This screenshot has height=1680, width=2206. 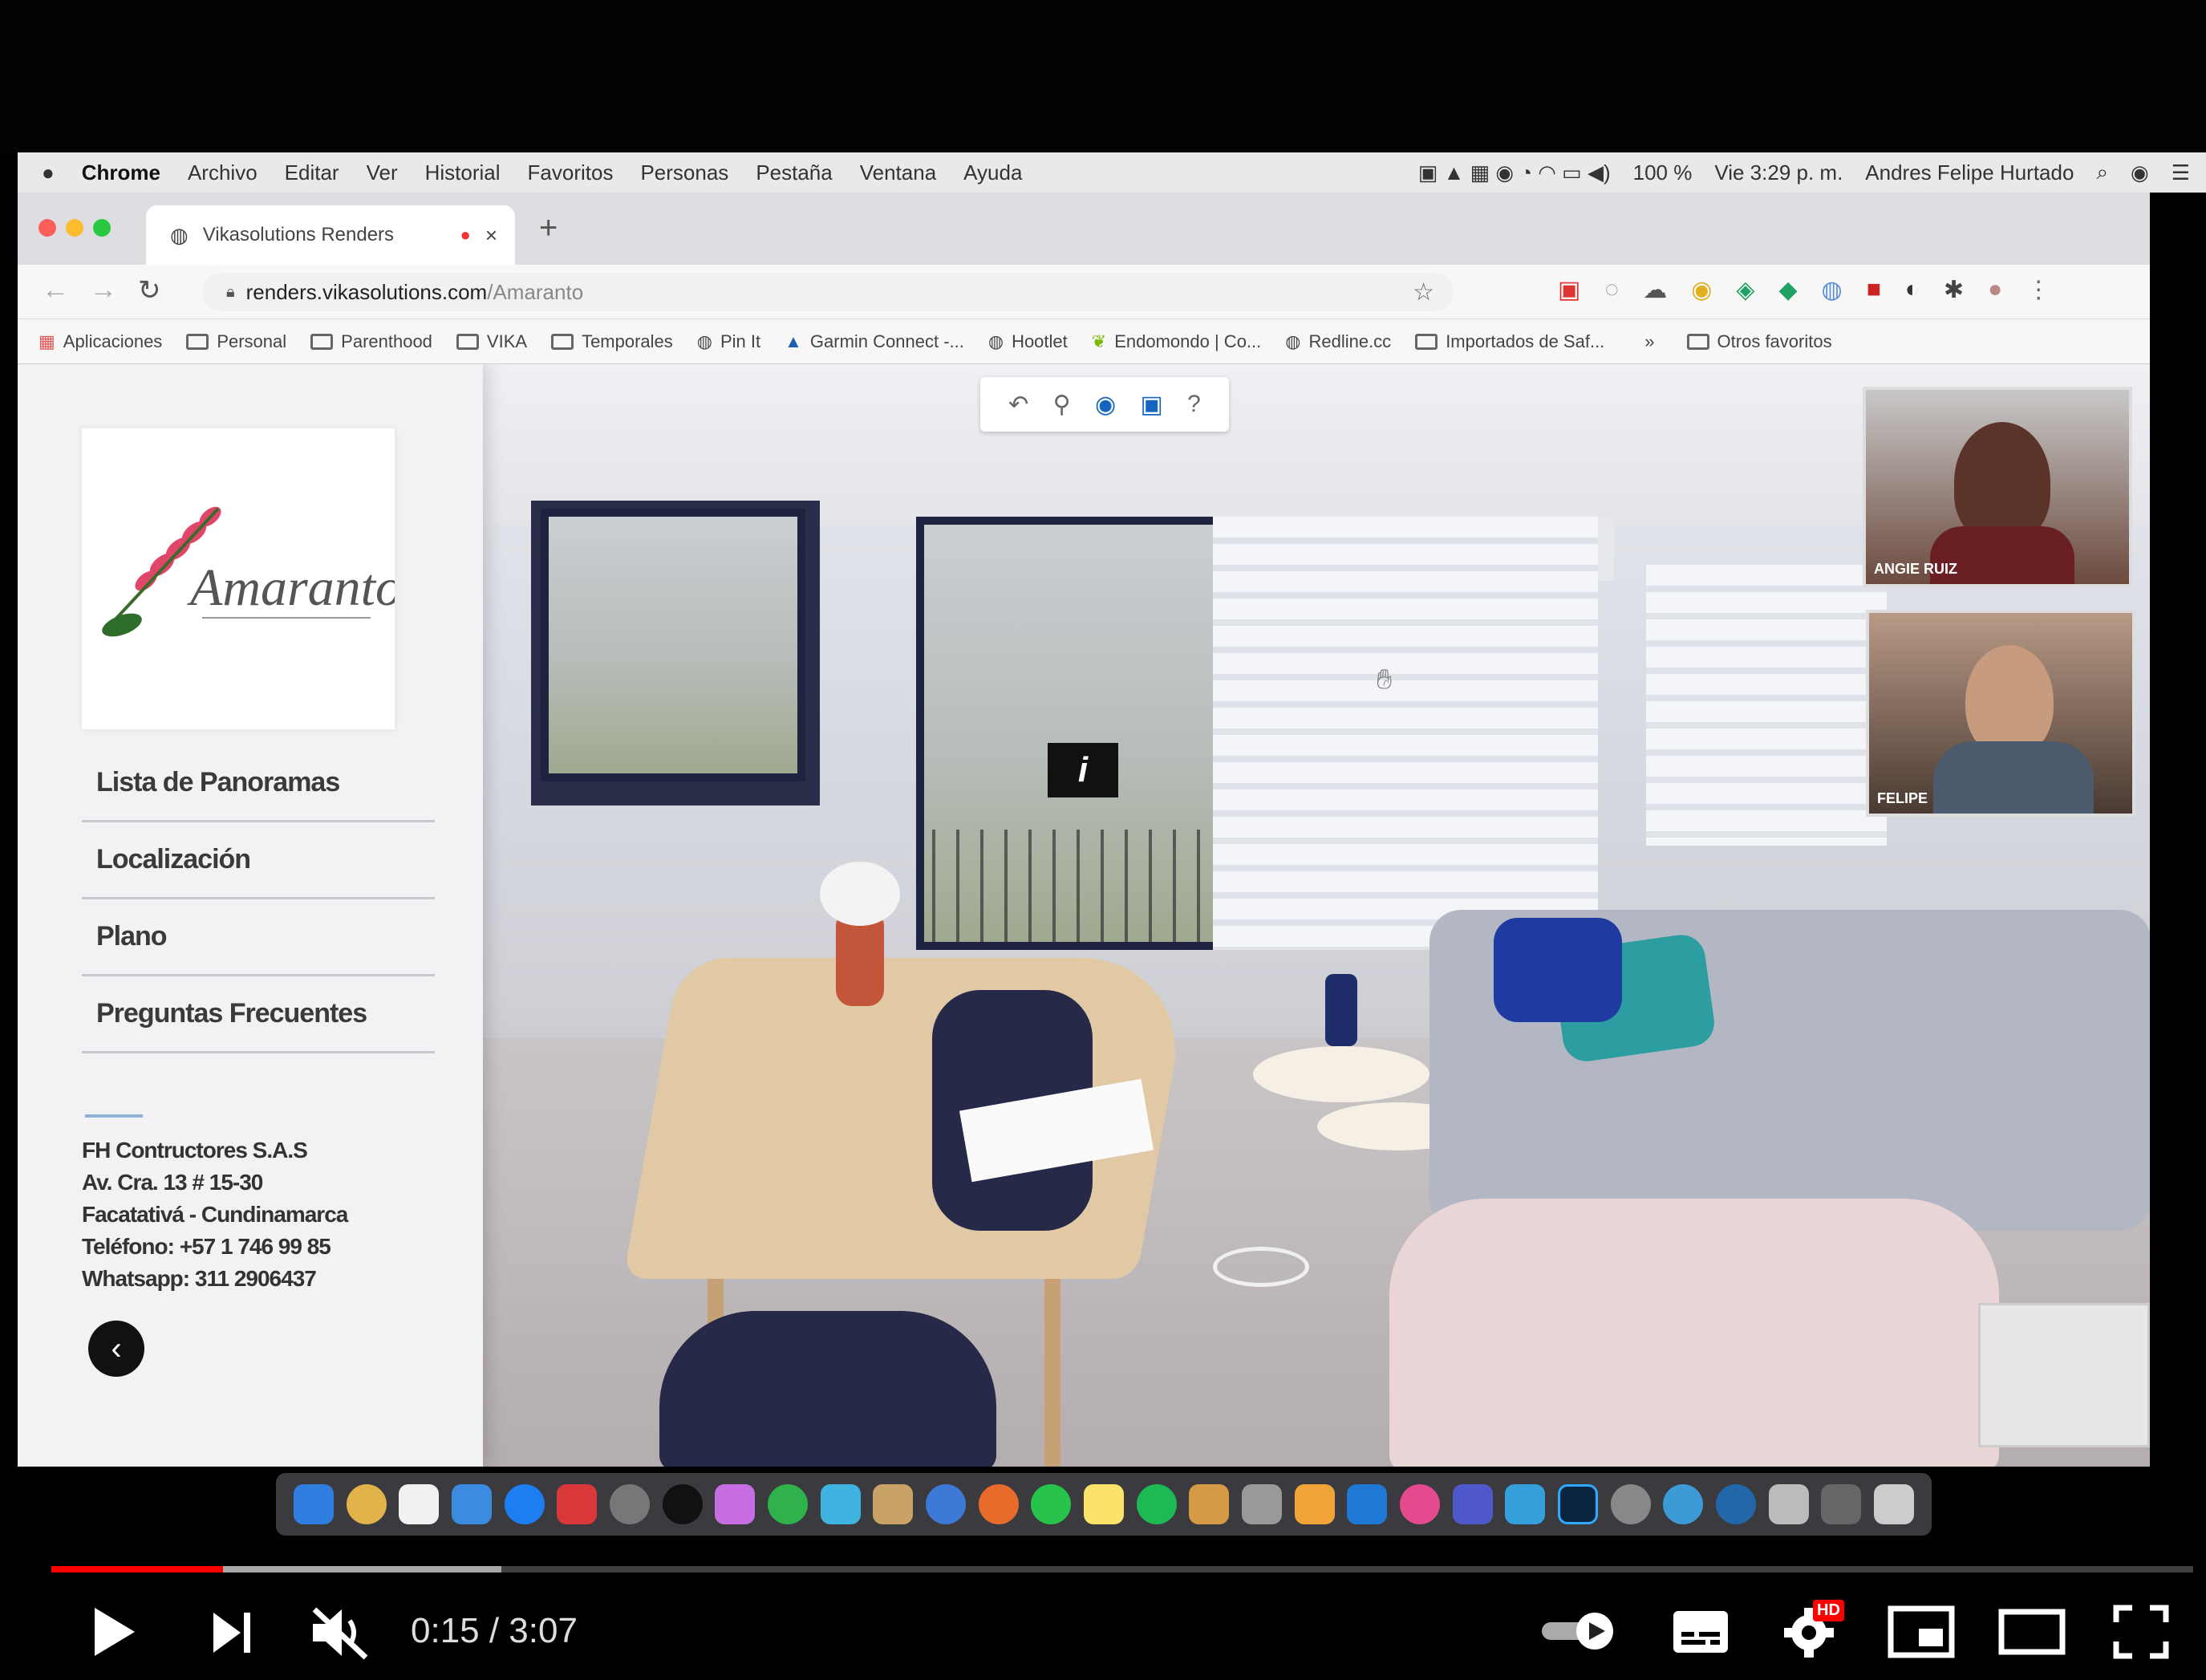 I want to click on trello-icon, so click(x=1367, y=1504).